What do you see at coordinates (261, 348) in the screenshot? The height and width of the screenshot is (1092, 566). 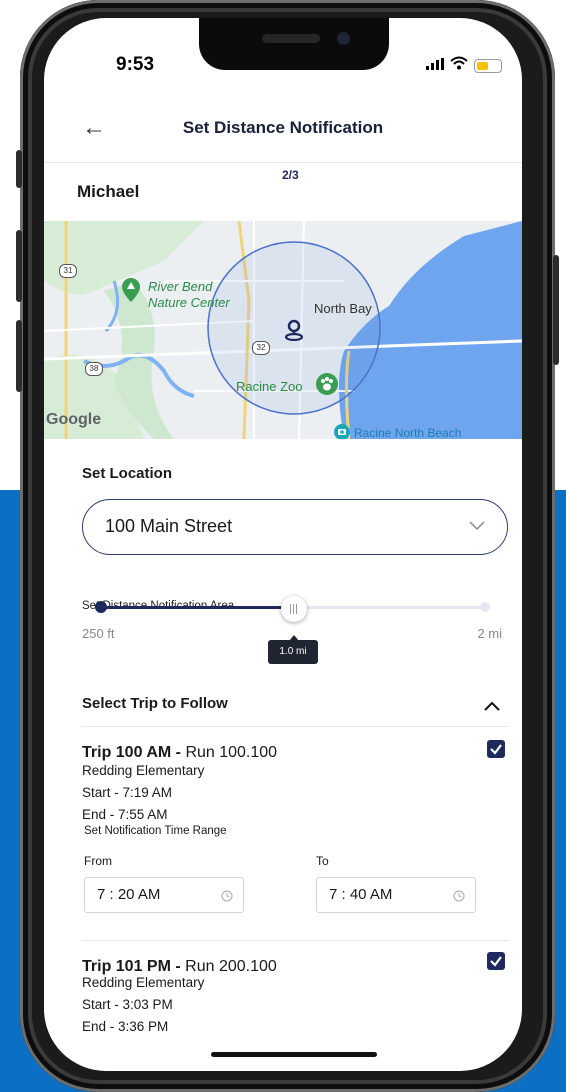 I see `route-32-shield: 32` at bounding box center [261, 348].